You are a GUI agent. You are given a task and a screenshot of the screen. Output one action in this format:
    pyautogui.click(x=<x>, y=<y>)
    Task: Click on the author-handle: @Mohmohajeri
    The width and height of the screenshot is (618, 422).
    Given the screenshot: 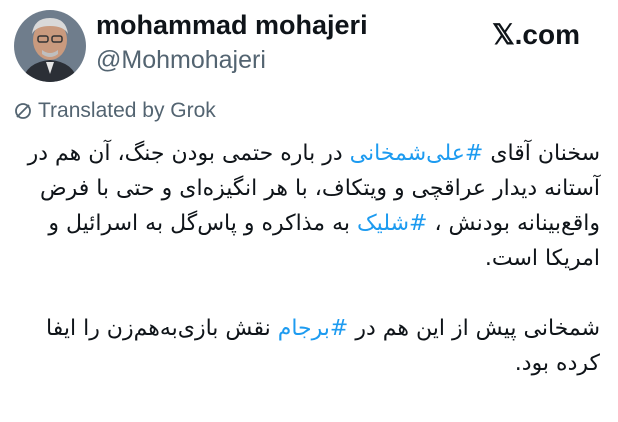 What is the action you would take?
    pyautogui.click(x=181, y=60)
    